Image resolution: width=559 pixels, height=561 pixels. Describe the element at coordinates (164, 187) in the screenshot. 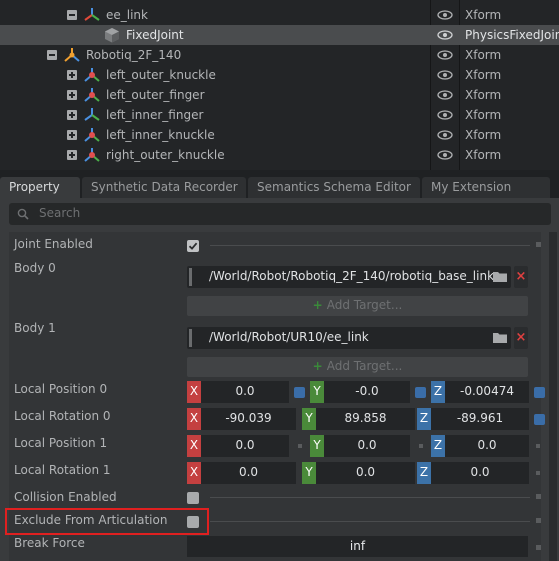

I see `tab-synthetic-data-recorder: Synthetic Data Recorder` at that location.